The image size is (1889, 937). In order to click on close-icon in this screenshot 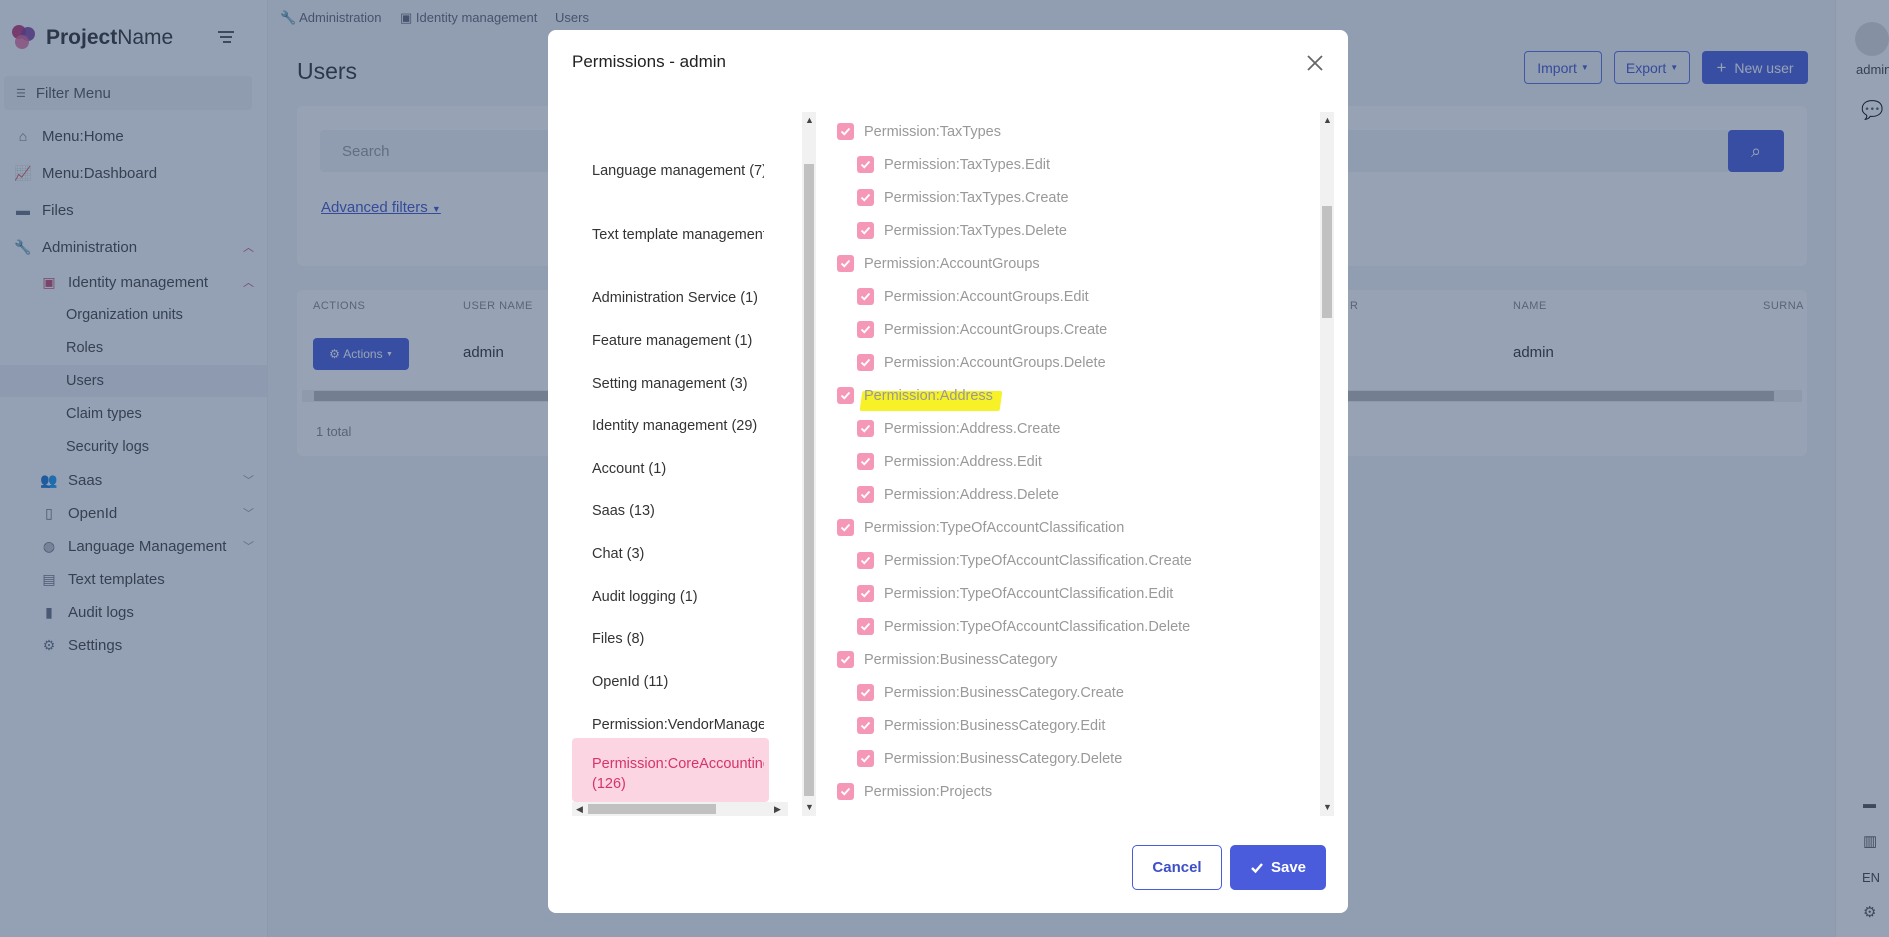, I will do `click(1315, 63)`.